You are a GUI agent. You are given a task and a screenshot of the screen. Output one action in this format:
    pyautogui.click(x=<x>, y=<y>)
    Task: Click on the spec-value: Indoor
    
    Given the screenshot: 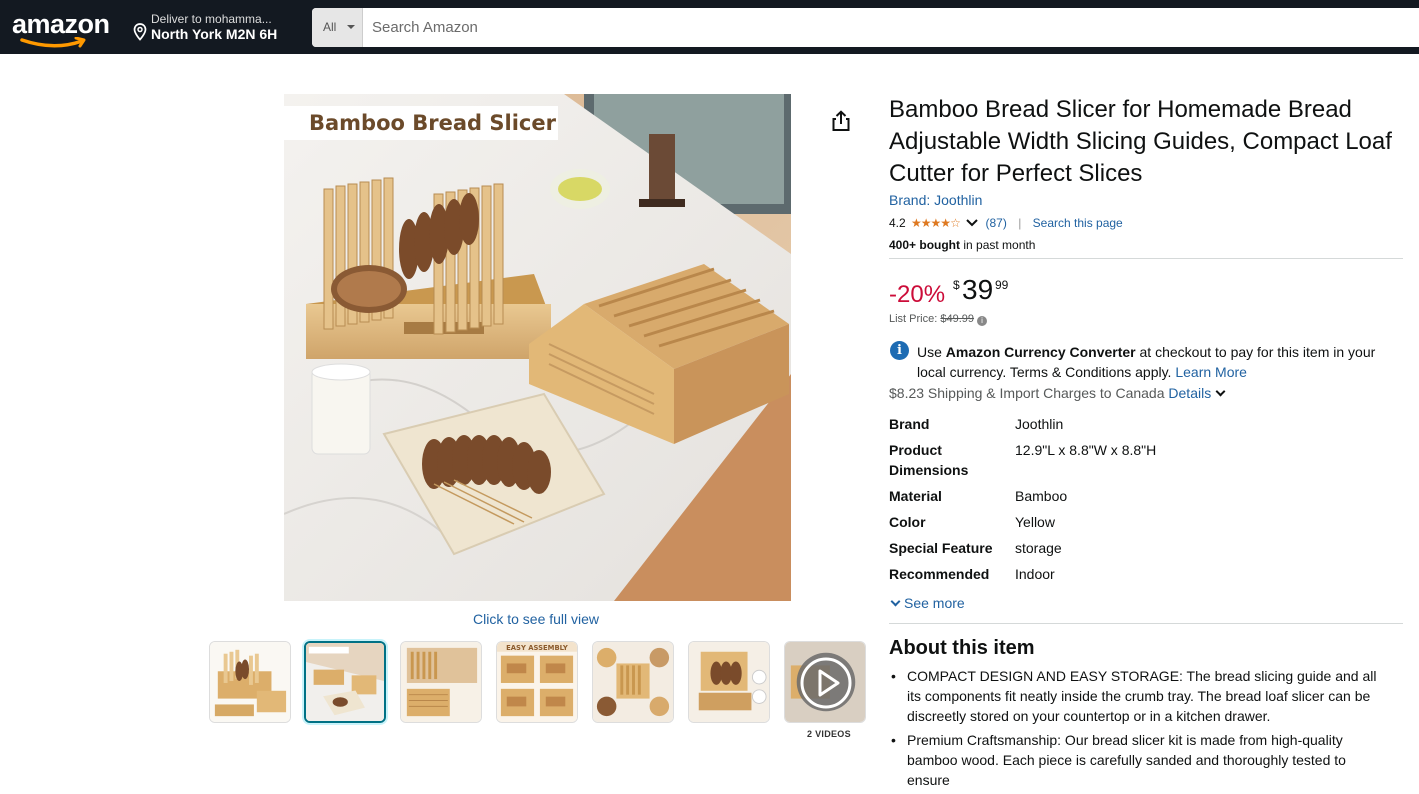 What is the action you would take?
    pyautogui.click(x=1035, y=574)
    